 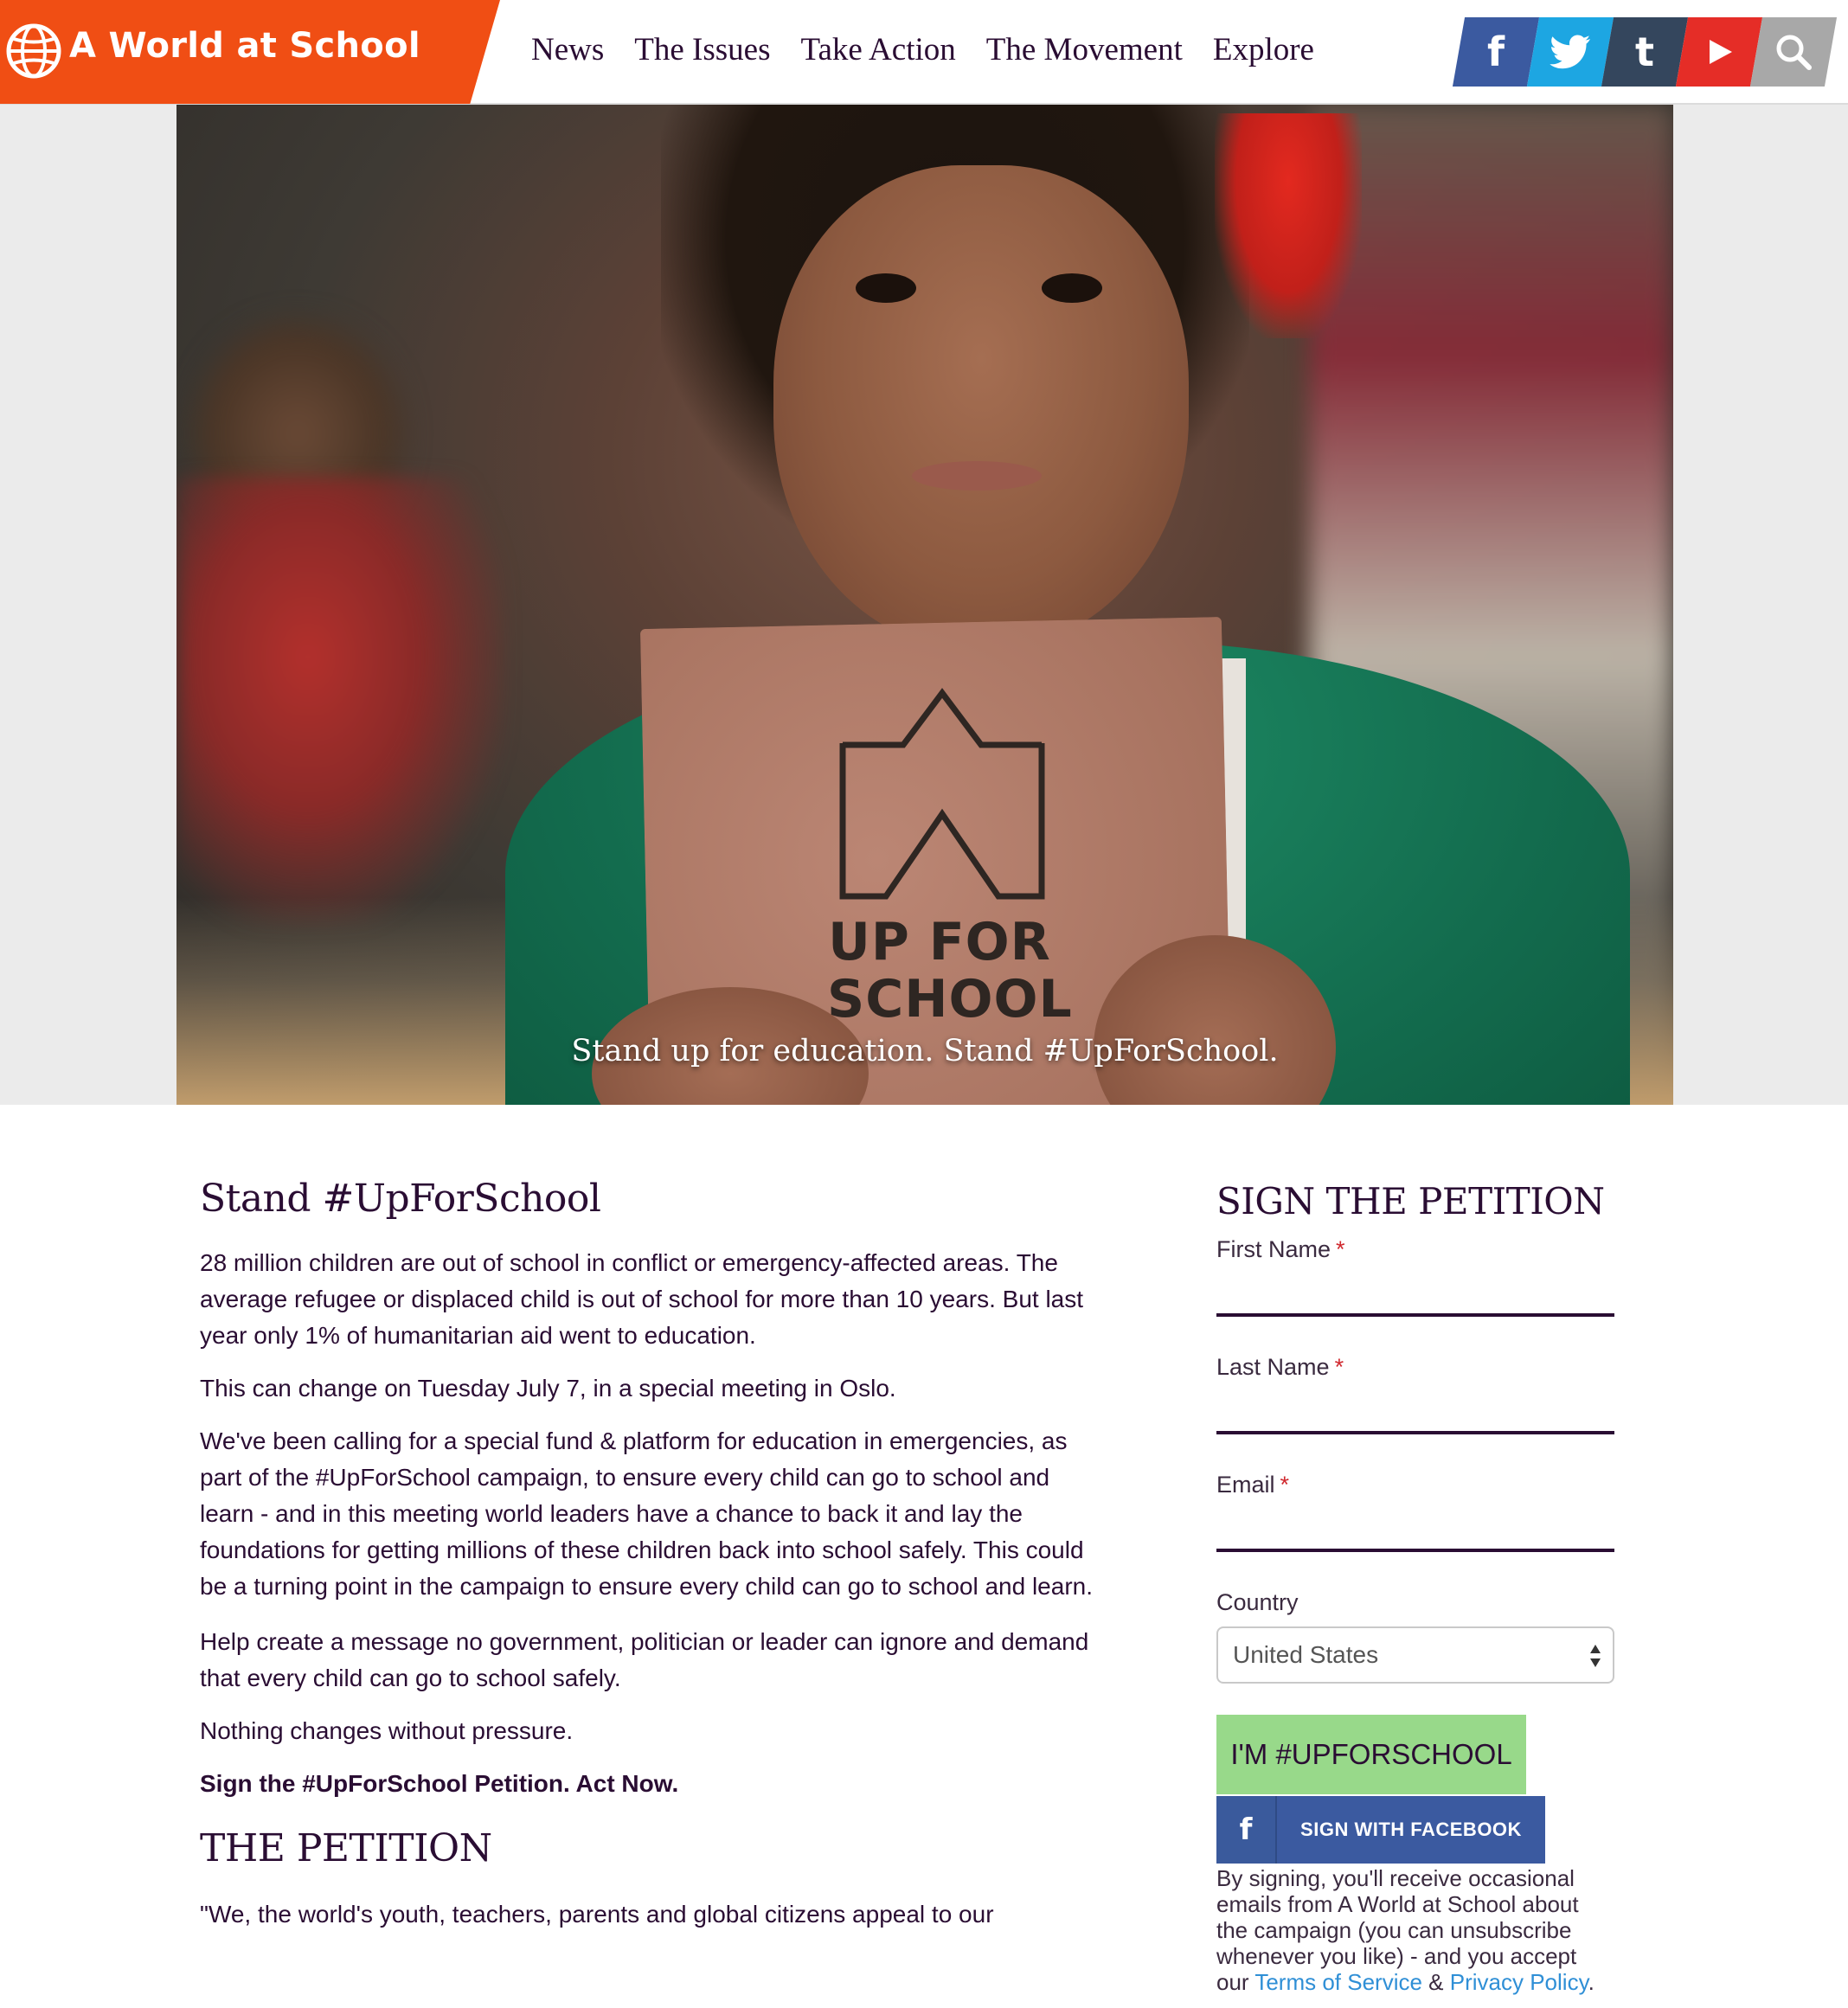 I want to click on twitter-link, so click(x=1570, y=52).